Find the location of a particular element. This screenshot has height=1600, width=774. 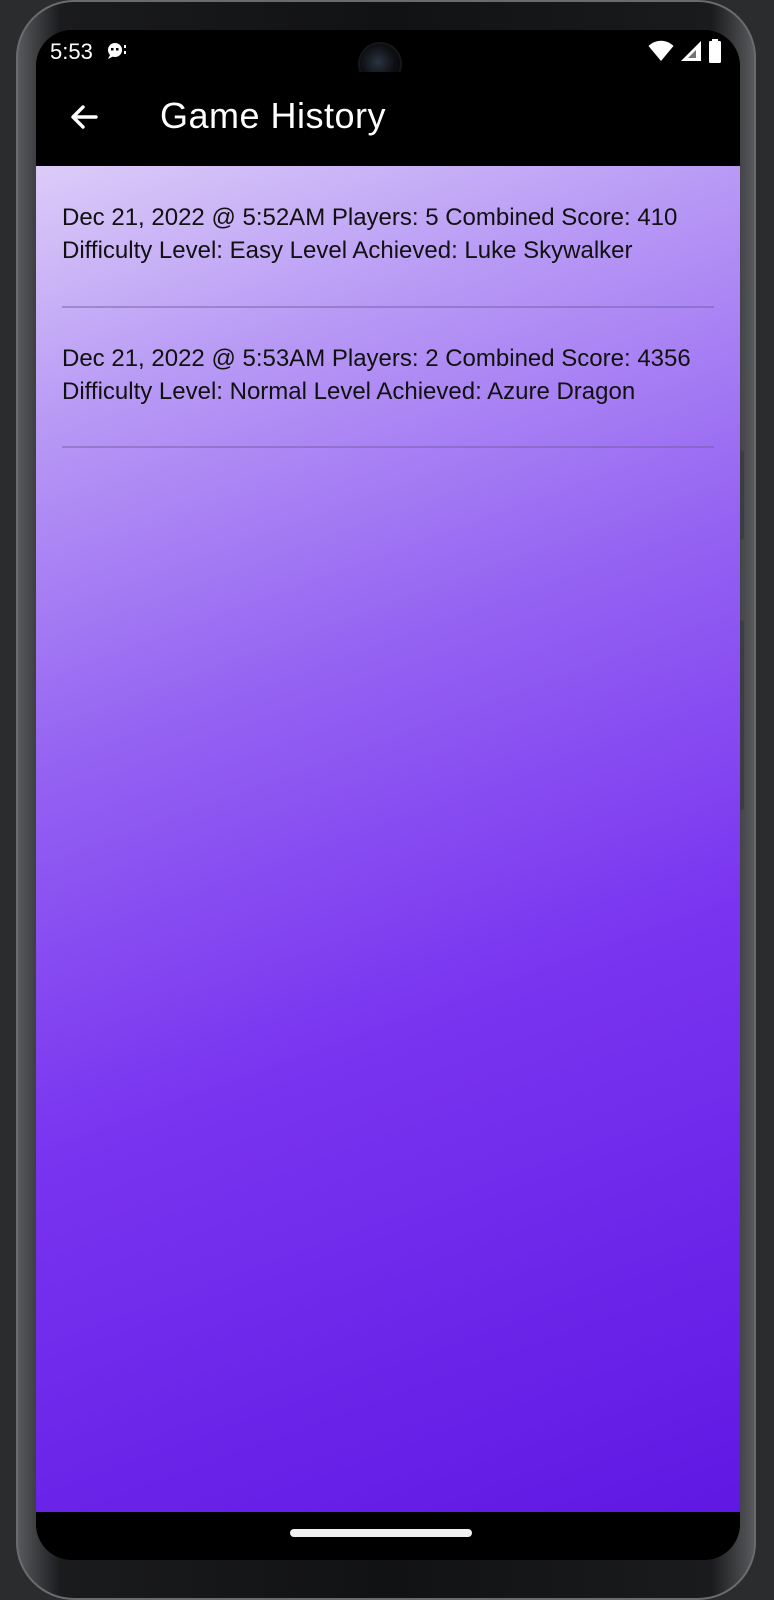

battery-icon is located at coordinates (715, 53).